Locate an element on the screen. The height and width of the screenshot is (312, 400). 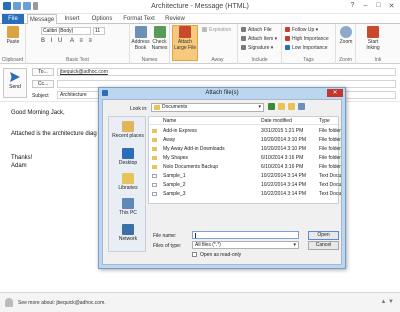
zoom-group: Zoom Zoom is located at coordinates (346, 44).